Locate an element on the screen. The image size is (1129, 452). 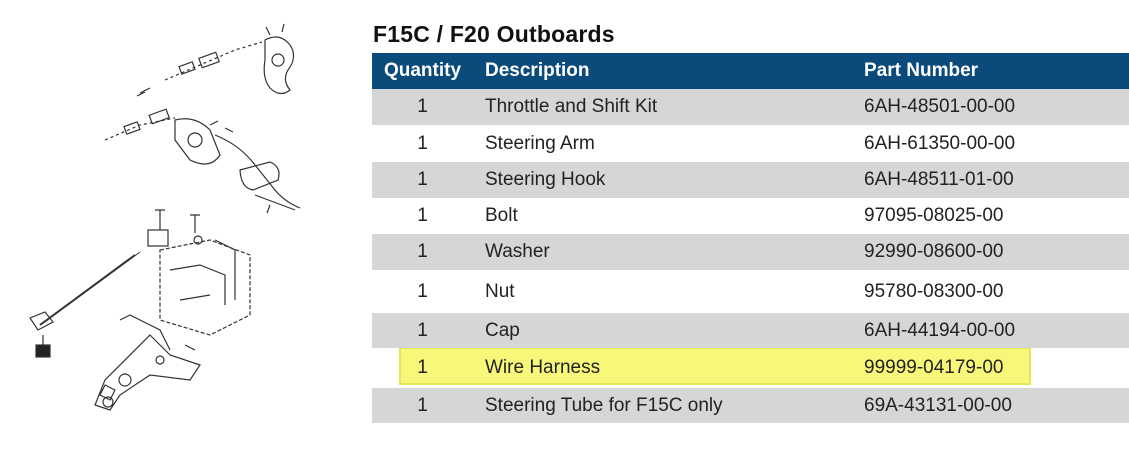
cell-part-number: 6AH-61350-00-00 is located at coordinates (940, 143).